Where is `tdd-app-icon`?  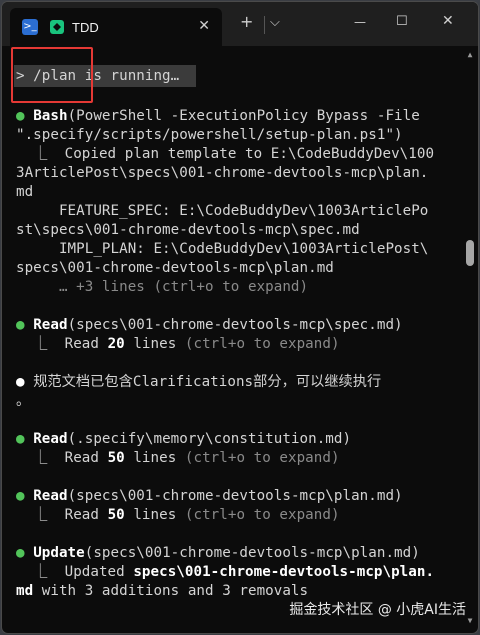 tdd-app-icon is located at coordinates (57, 27).